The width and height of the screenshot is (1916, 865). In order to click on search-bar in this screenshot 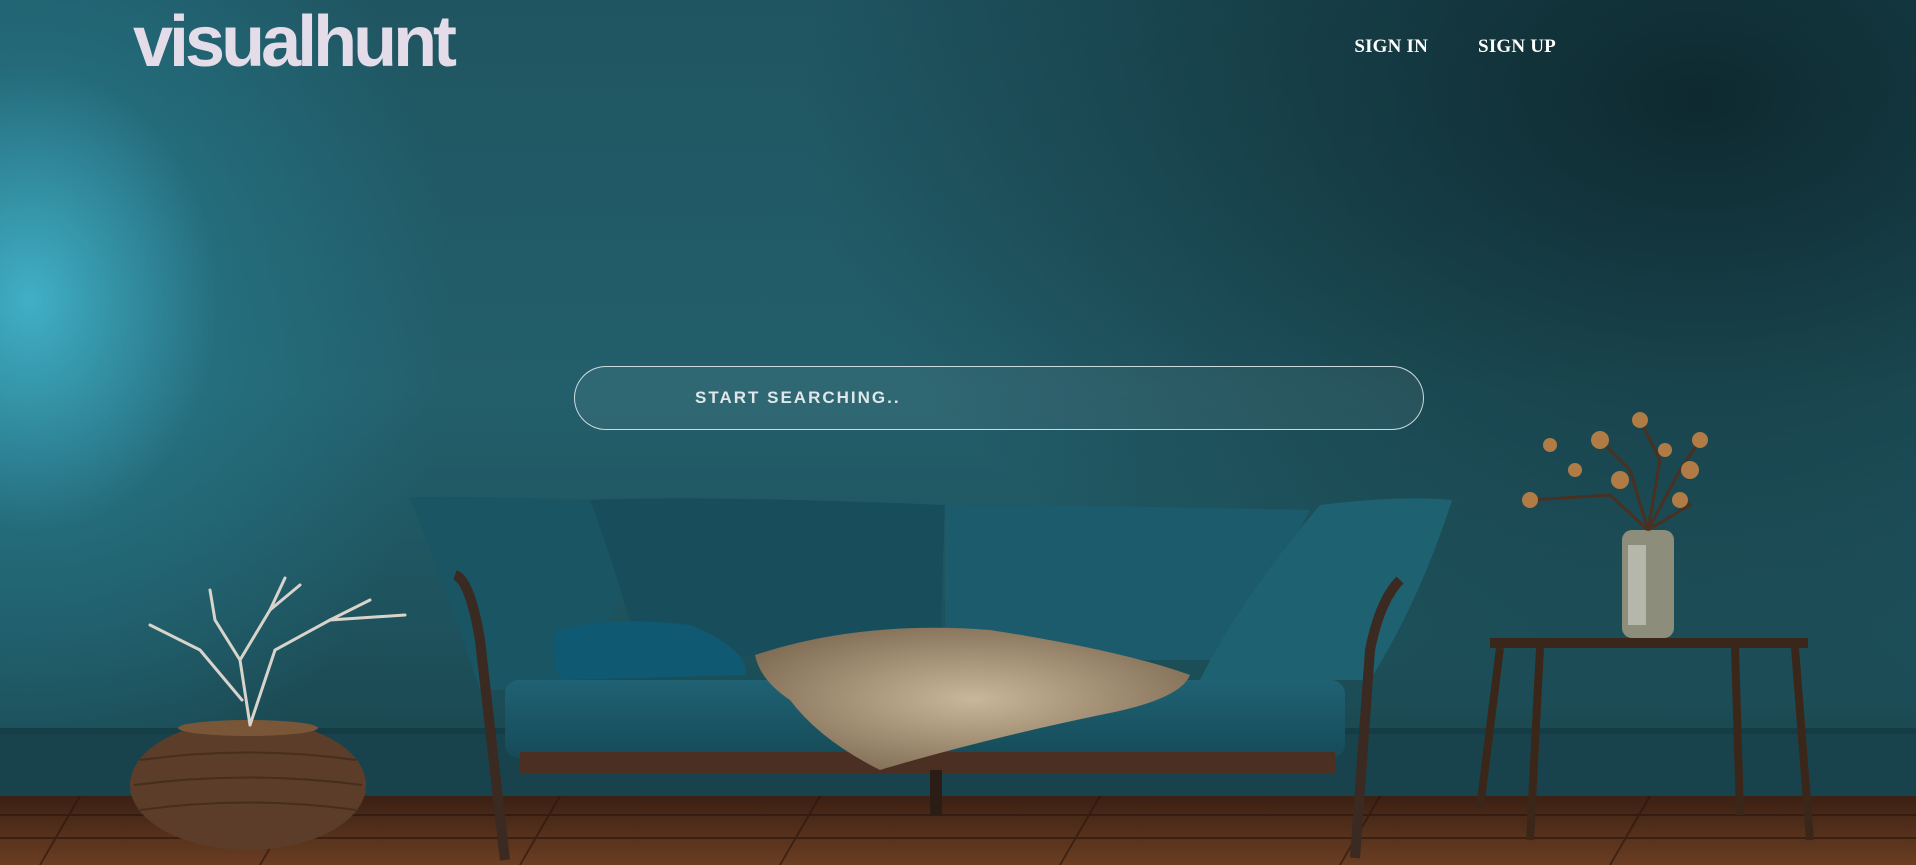, I will do `click(999, 398)`.